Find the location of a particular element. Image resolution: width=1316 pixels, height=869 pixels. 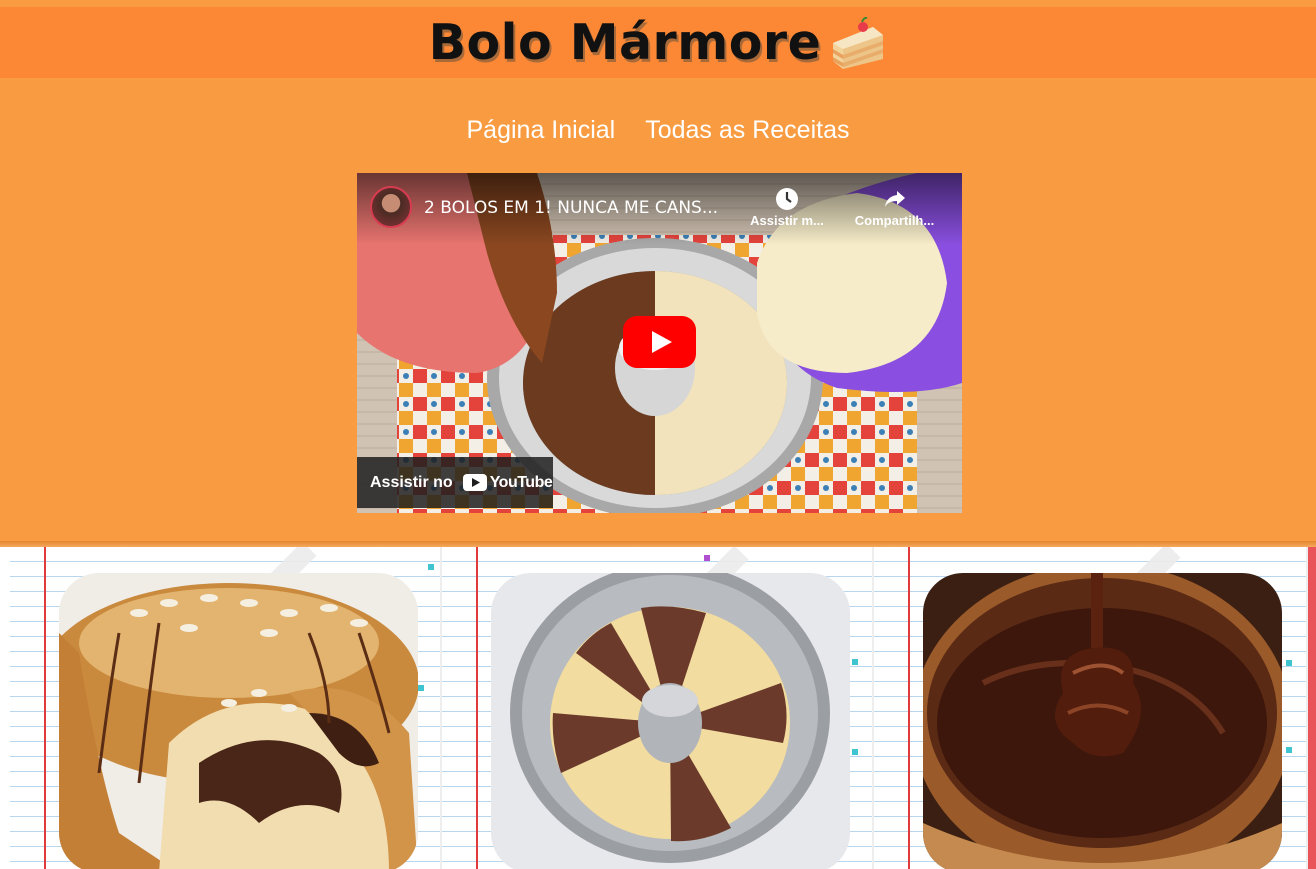

youtube-icon is located at coordinates (474, 482).